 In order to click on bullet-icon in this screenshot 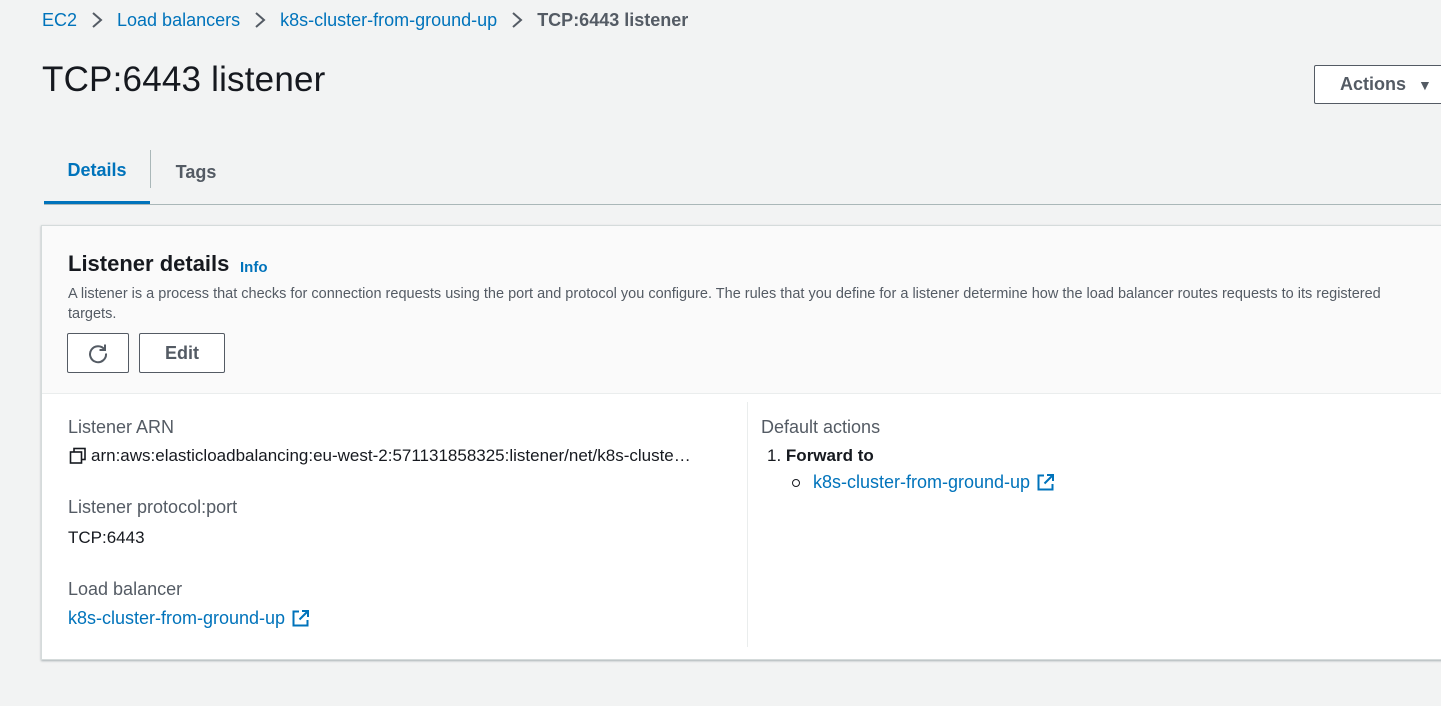, I will do `click(796, 482)`.